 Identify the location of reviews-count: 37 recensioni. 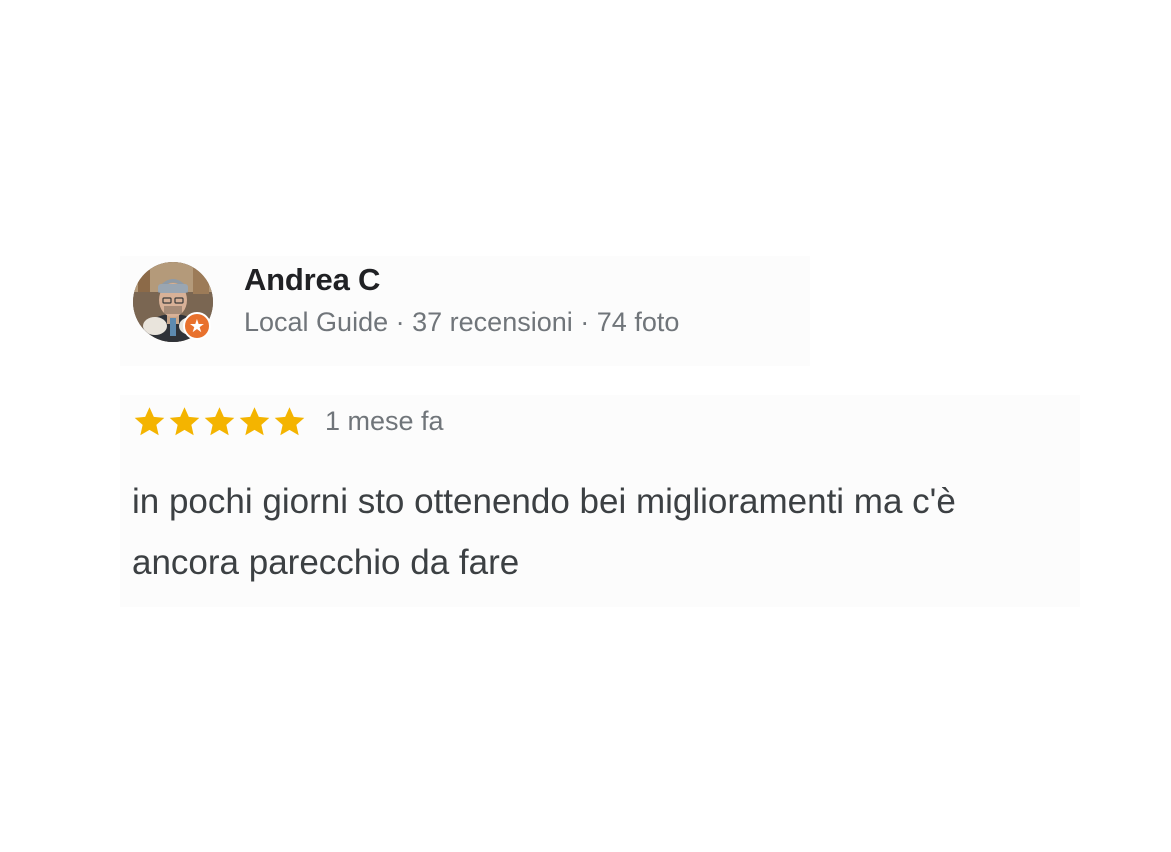
(492, 322).